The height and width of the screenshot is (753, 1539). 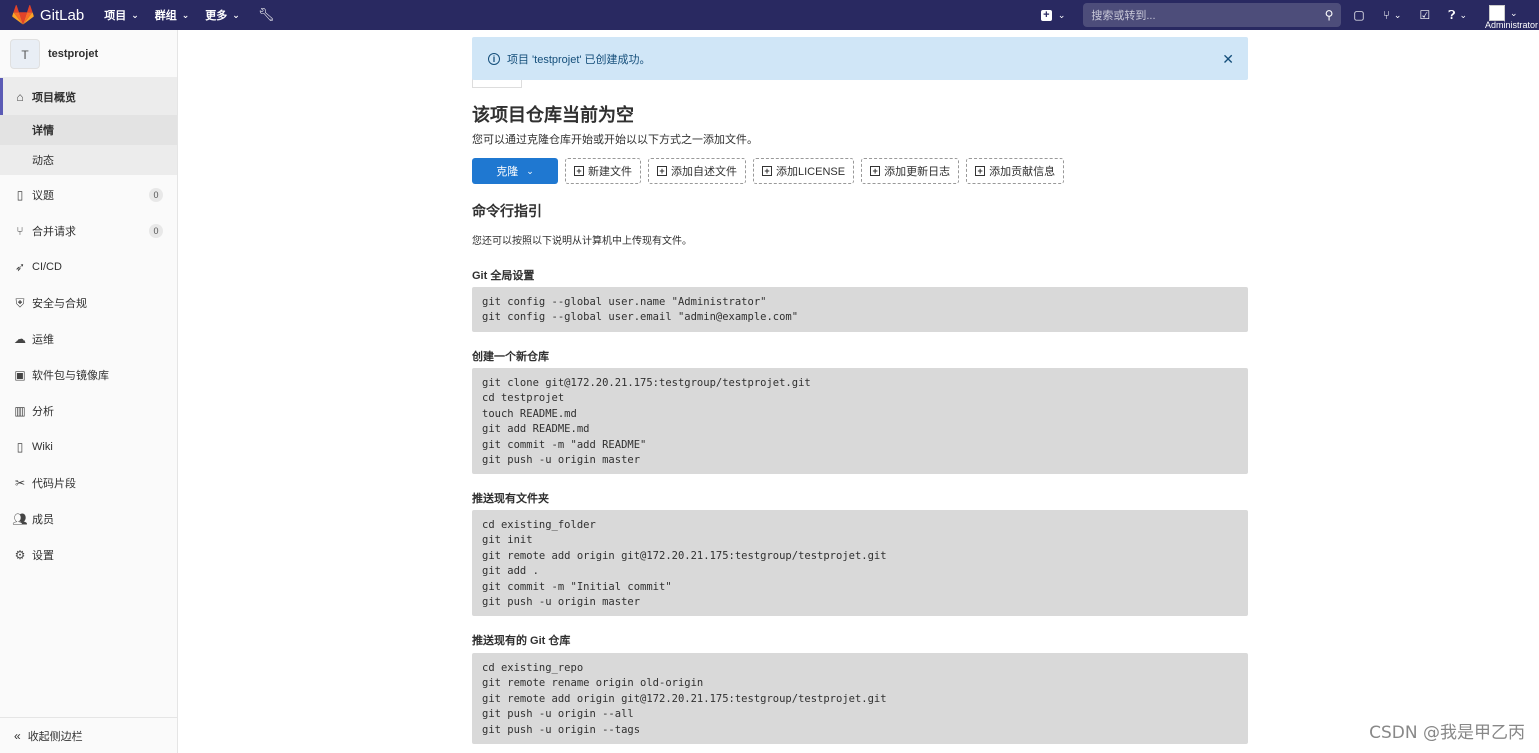 I want to click on add-contributing-button: + 添加贡献信息, so click(x=1015, y=171).